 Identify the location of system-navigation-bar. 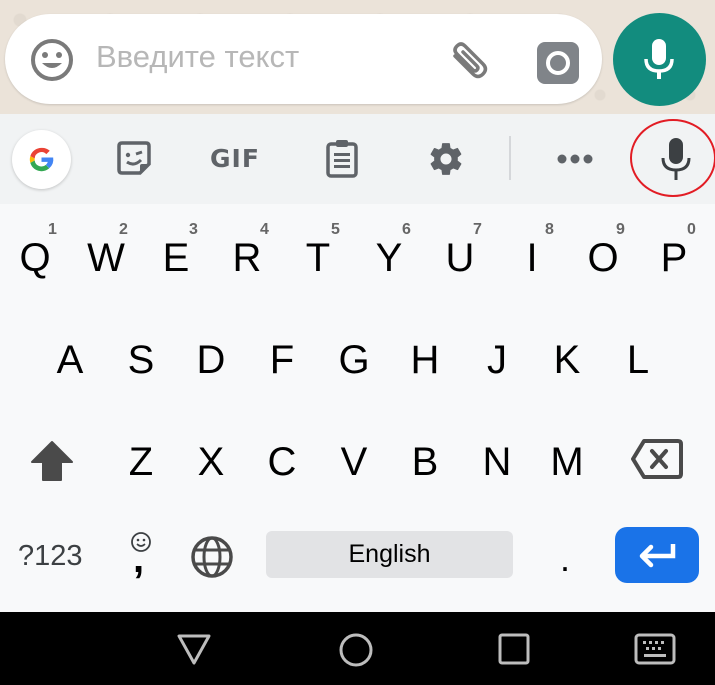
(357, 648).